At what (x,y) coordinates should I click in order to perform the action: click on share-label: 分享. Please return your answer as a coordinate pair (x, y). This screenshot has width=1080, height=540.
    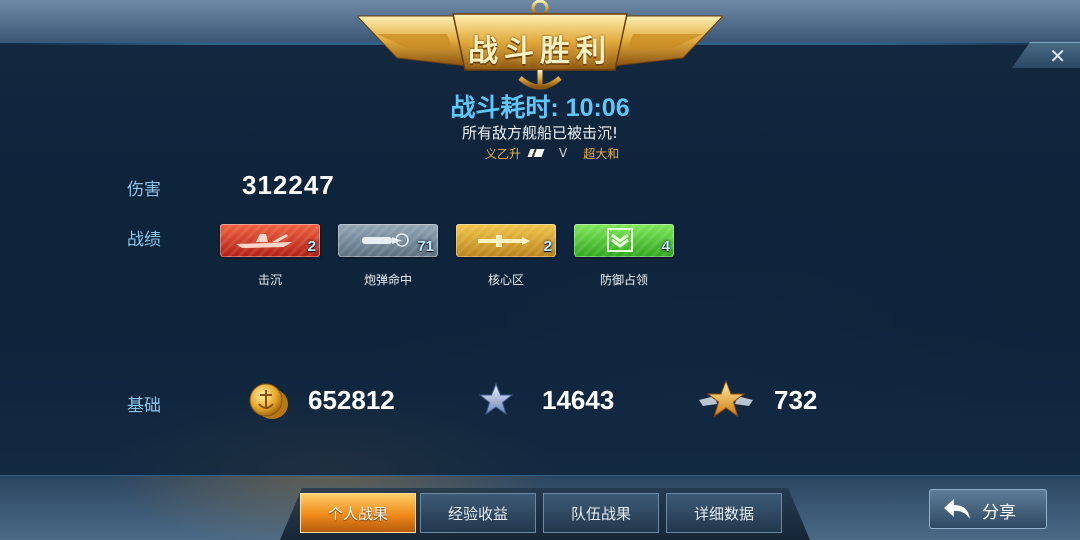
    Looking at the image, I should click on (999, 513).